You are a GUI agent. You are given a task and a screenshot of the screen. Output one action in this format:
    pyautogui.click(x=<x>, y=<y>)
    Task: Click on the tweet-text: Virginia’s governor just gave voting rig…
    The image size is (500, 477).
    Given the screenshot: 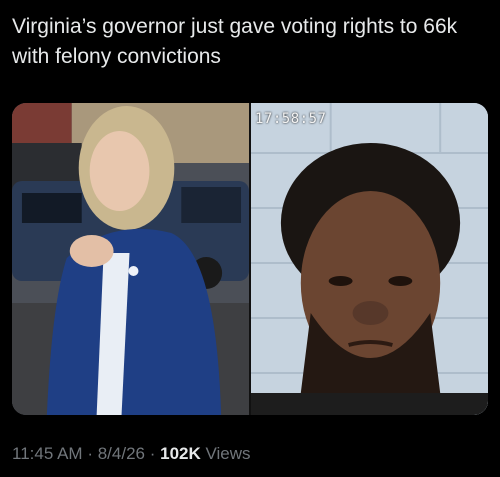 What is the action you would take?
    pyautogui.click(x=235, y=41)
    